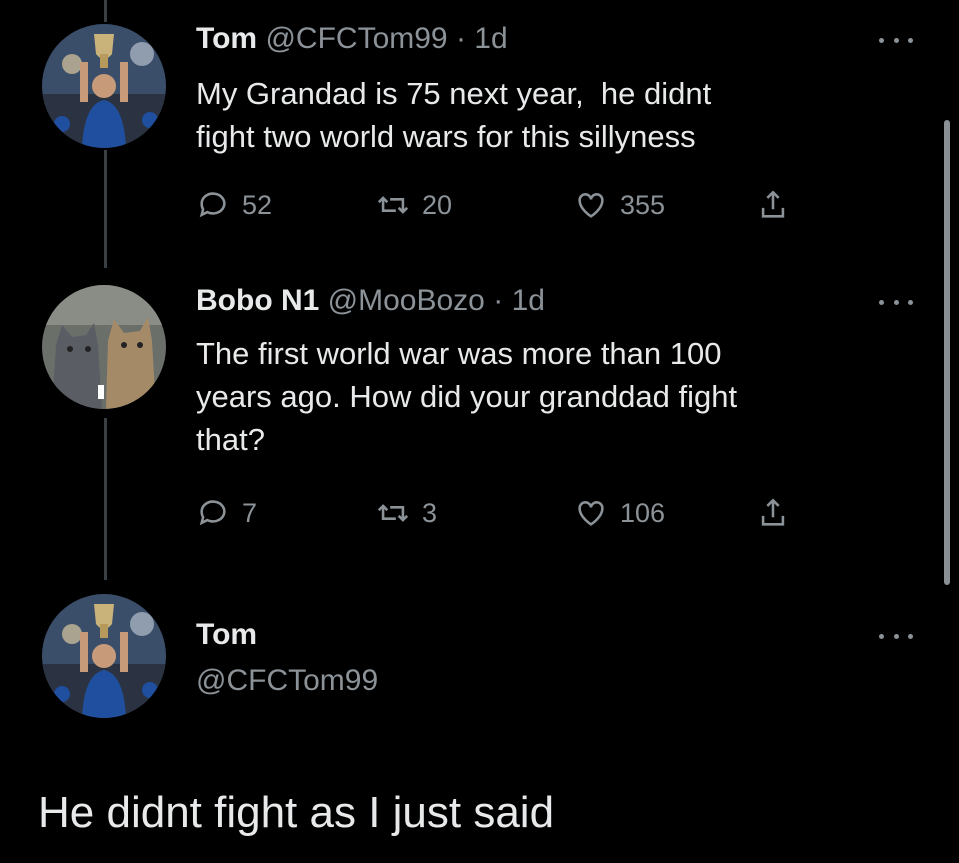 Image resolution: width=959 pixels, height=863 pixels. Describe the element at coordinates (250, 512) in the screenshot. I see `reply-count: 7` at that location.